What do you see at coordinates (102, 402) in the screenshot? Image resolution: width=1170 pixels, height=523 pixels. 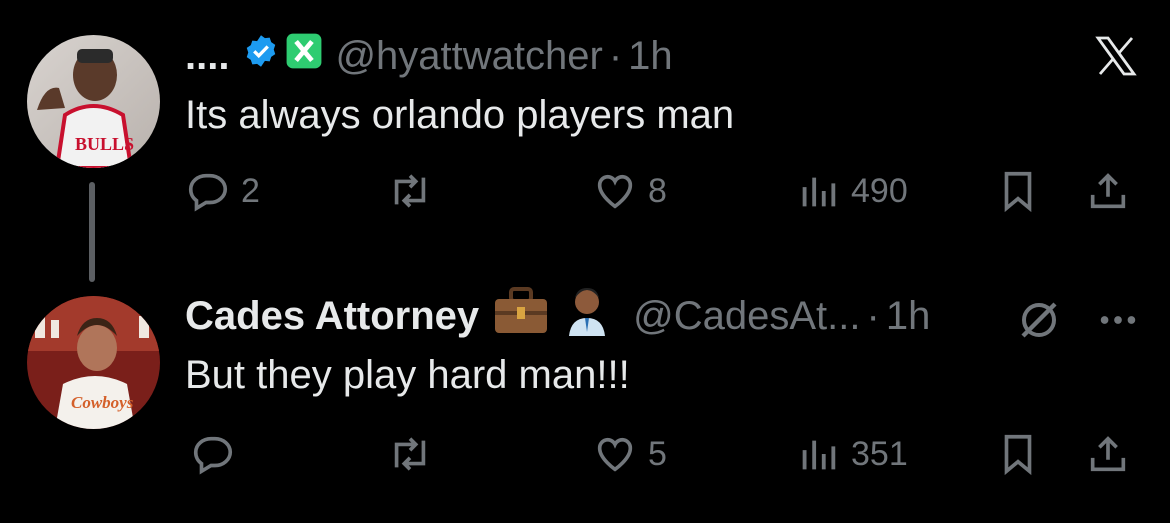 I see `jersey-text: Cowboys` at bounding box center [102, 402].